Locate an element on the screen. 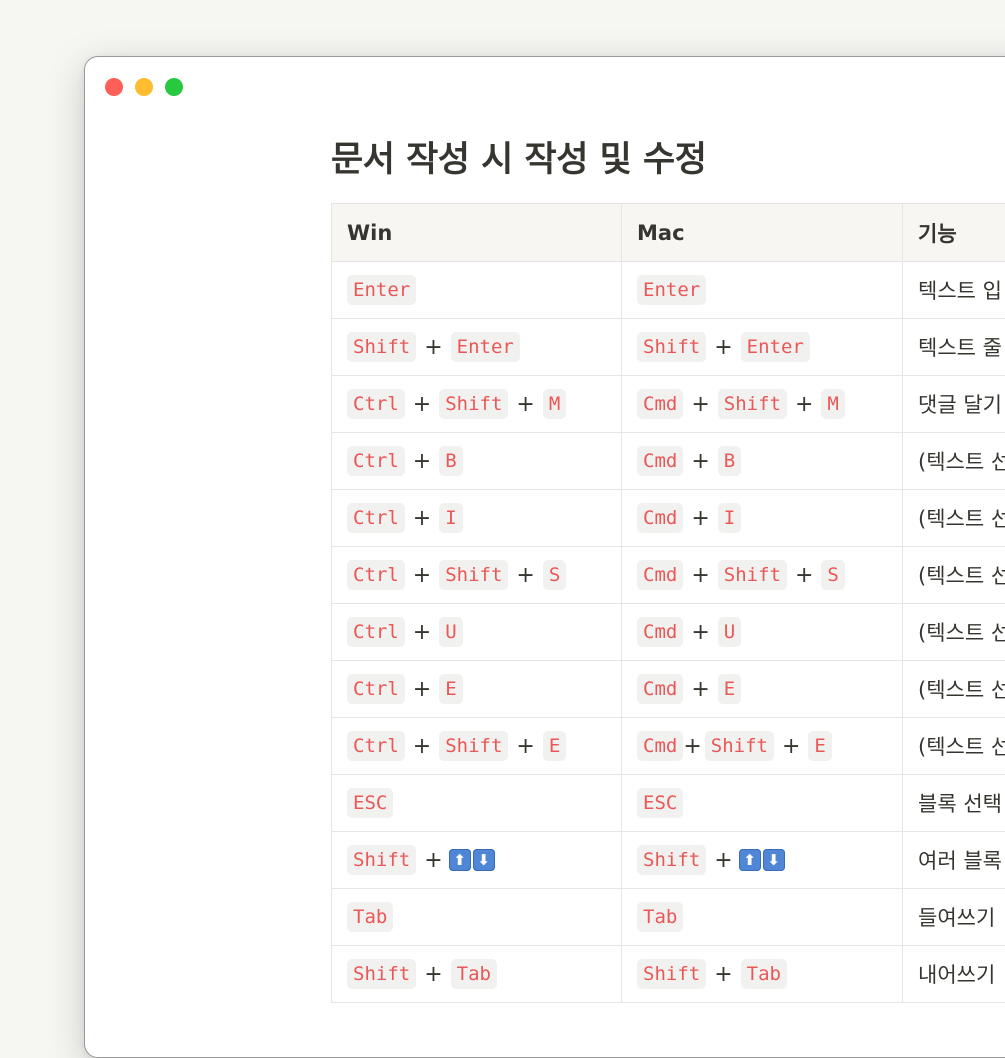 The width and height of the screenshot is (1005, 1058). win-shortcut-cell: Ctrl+U is located at coordinates (477, 632).